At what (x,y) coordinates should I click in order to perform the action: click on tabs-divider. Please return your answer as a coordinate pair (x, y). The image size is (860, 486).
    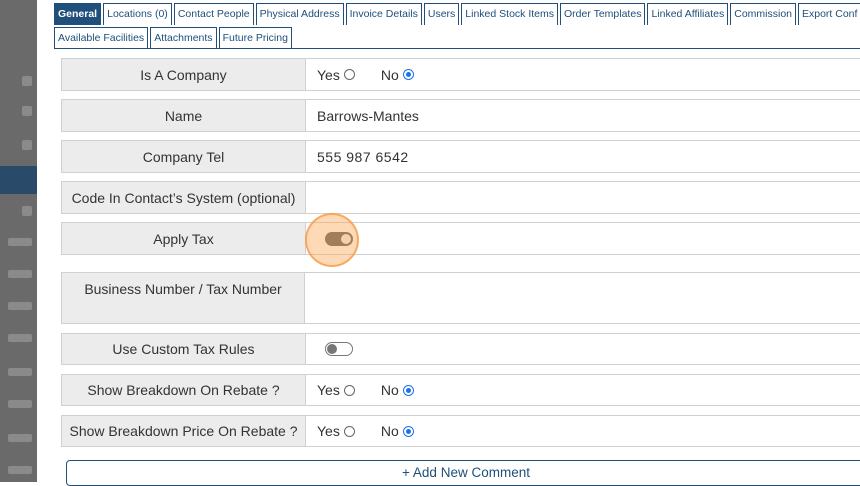
    Looking at the image, I should click on (457, 48).